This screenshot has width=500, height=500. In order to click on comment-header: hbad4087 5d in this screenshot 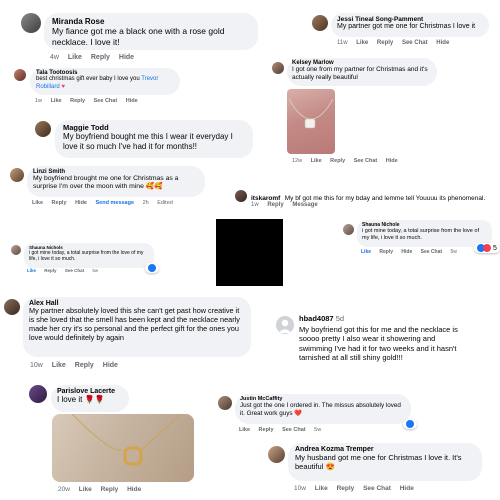, I will do `click(321, 318)`.